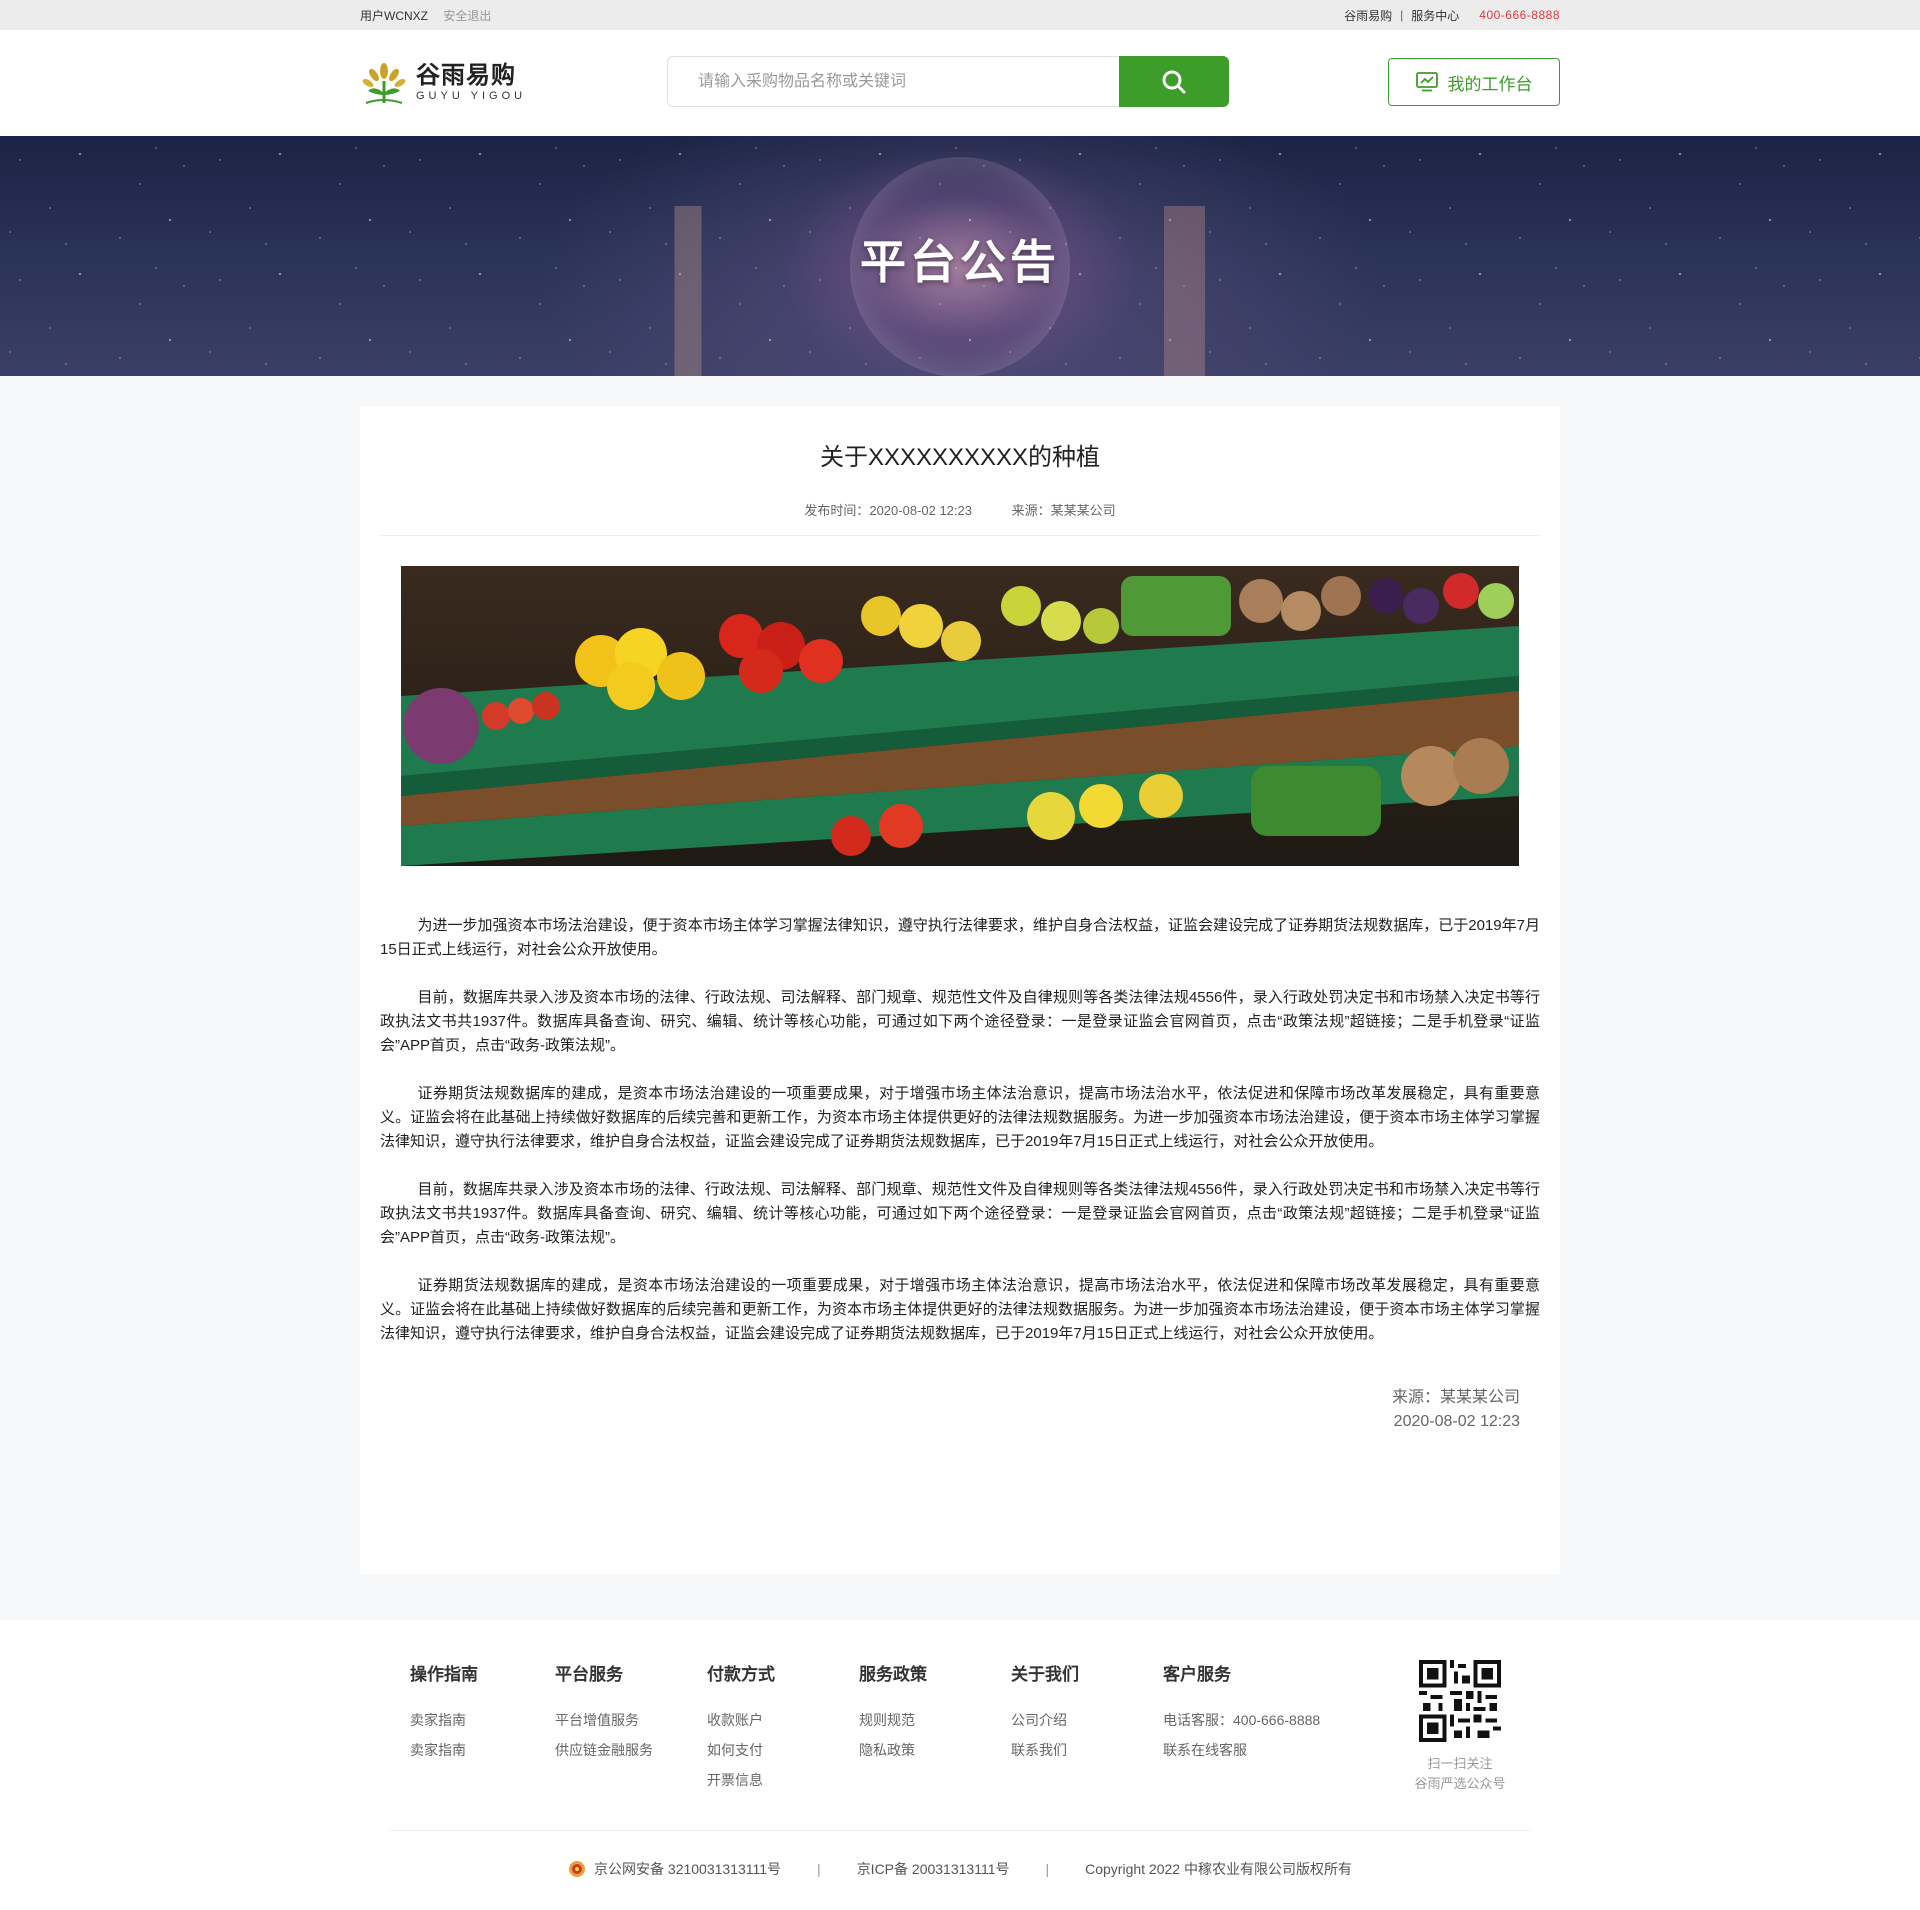  I want to click on signature-time: 2020-08-02 12:23, so click(1456, 1421).